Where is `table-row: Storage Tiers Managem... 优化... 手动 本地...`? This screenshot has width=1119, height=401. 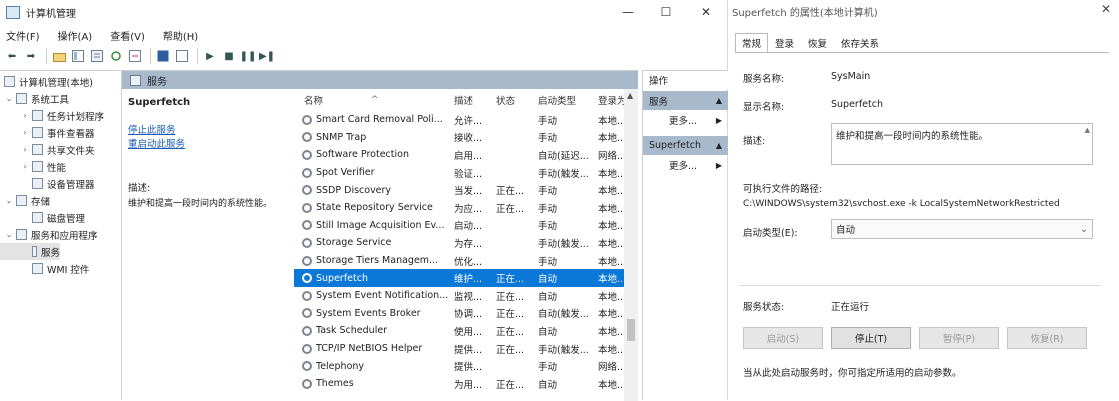 table-row: Storage Tiers Managem... 优化... 手动 本地... is located at coordinates (459, 261).